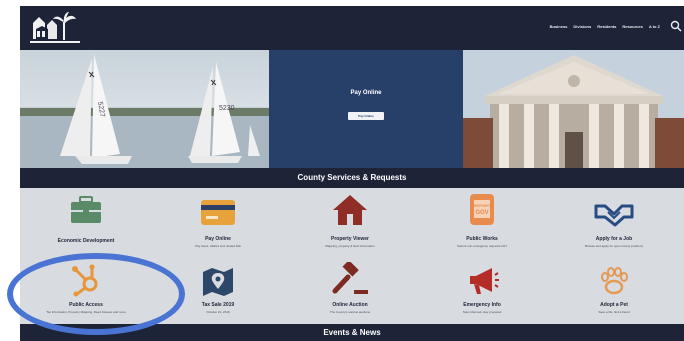  I want to click on card-title: Online Auction, so click(350, 305).